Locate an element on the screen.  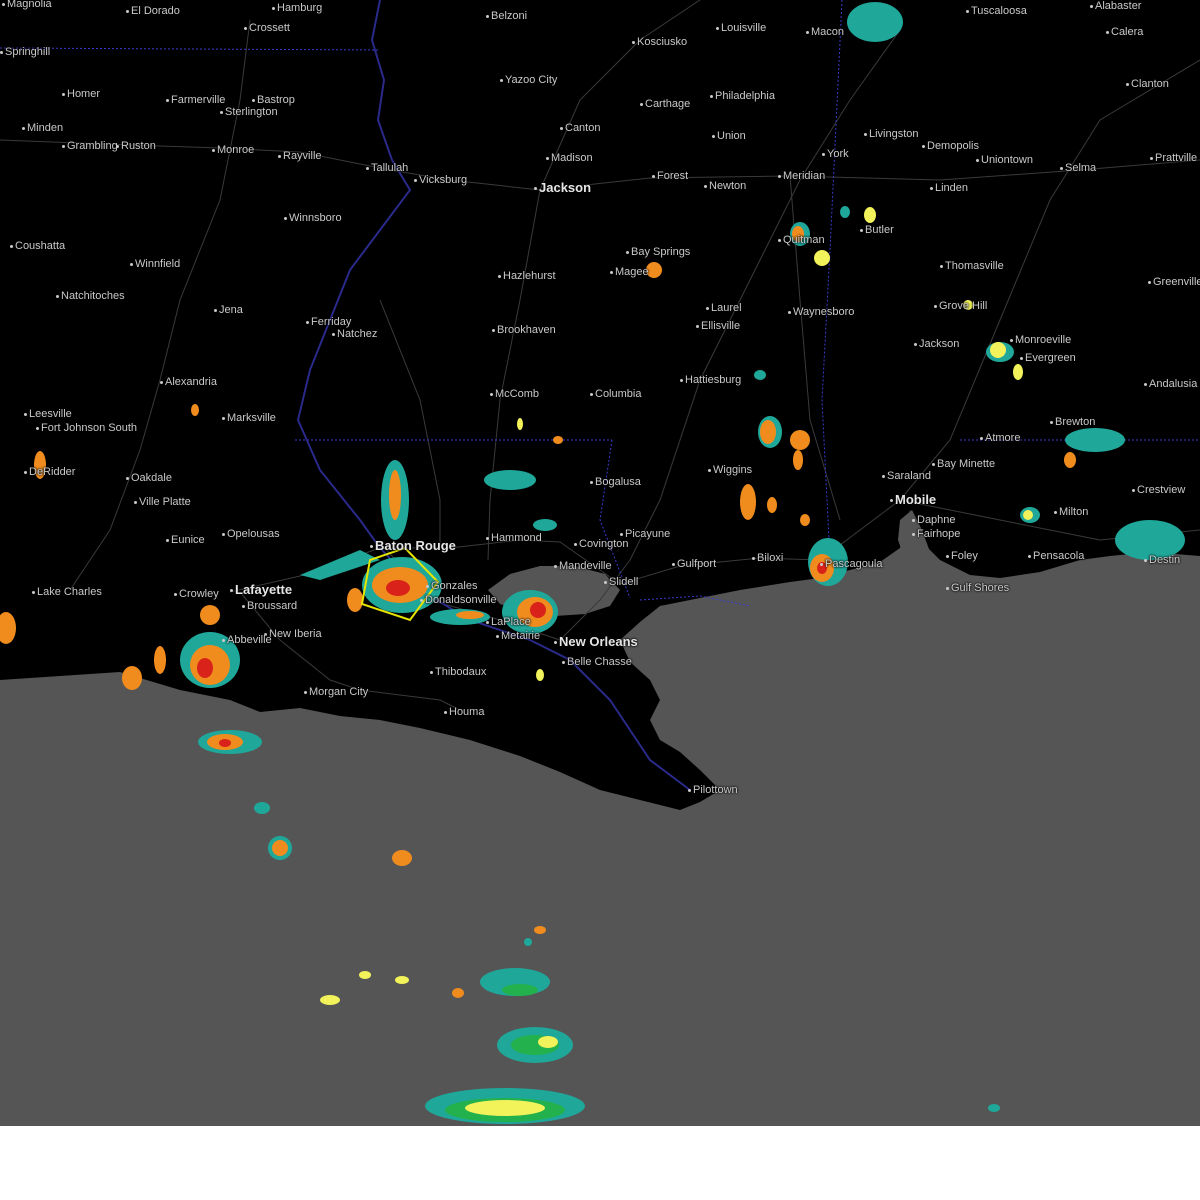
city-name: Ellisville is located at coordinates (721, 326).